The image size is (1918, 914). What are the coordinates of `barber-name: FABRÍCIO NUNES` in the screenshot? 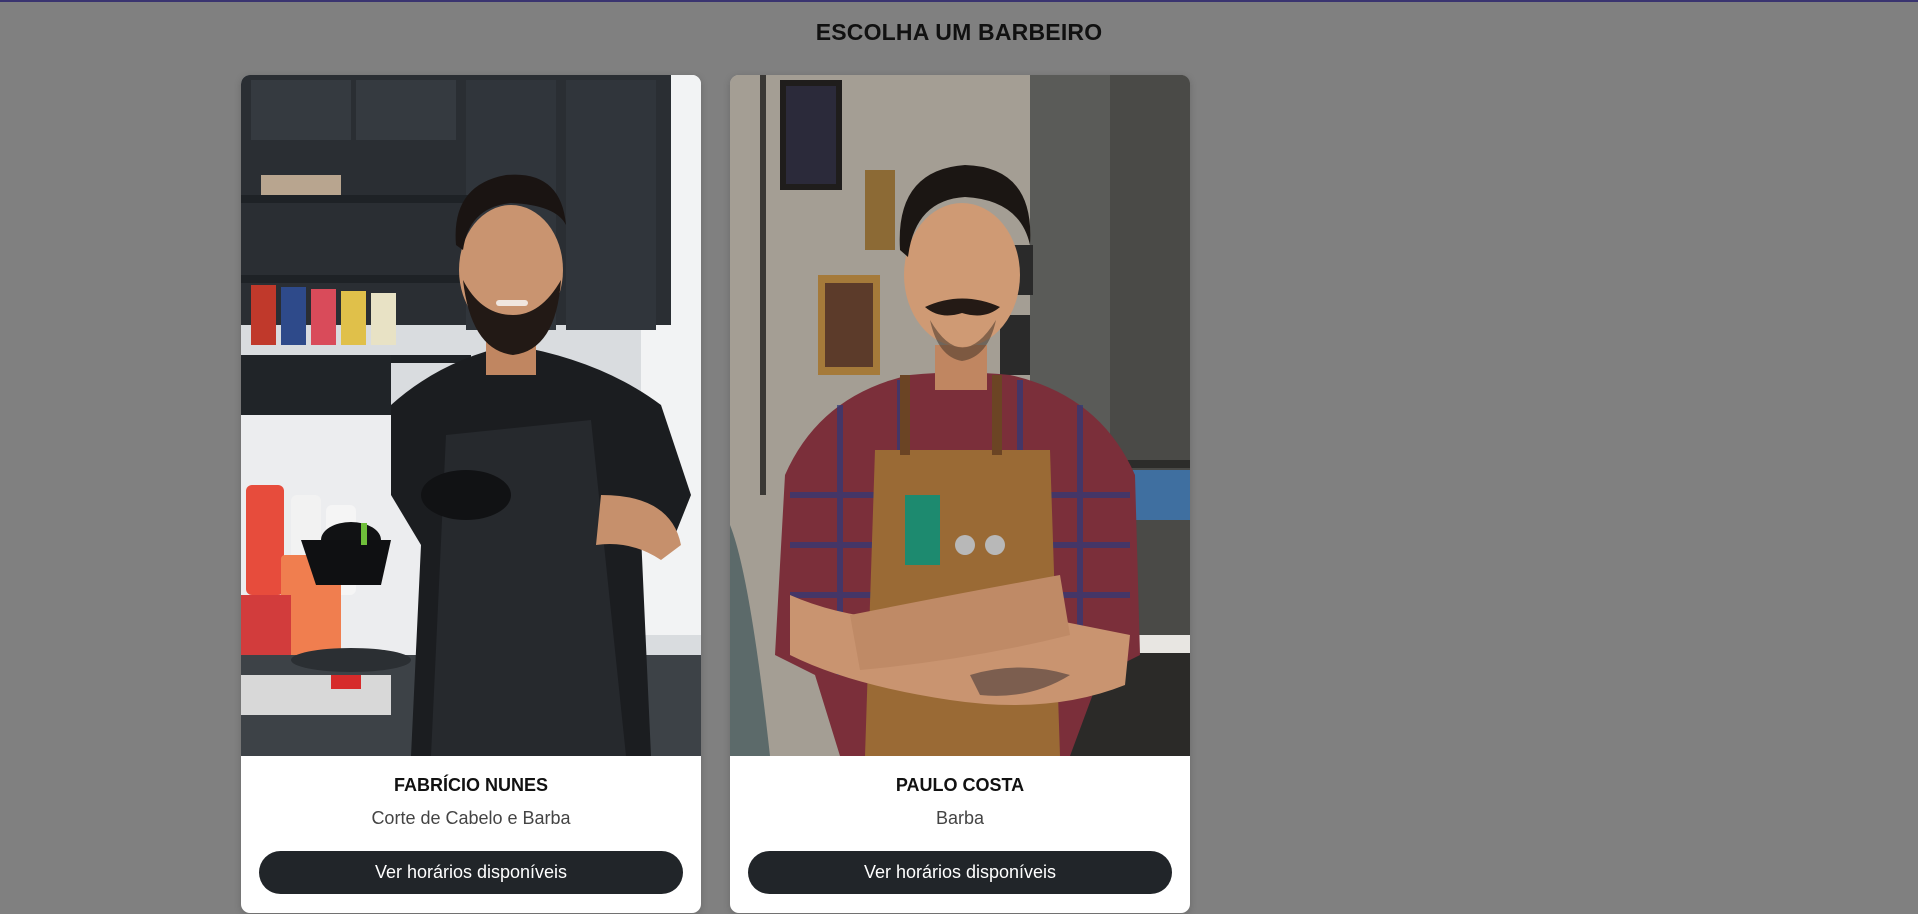 It's located at (470, 785).